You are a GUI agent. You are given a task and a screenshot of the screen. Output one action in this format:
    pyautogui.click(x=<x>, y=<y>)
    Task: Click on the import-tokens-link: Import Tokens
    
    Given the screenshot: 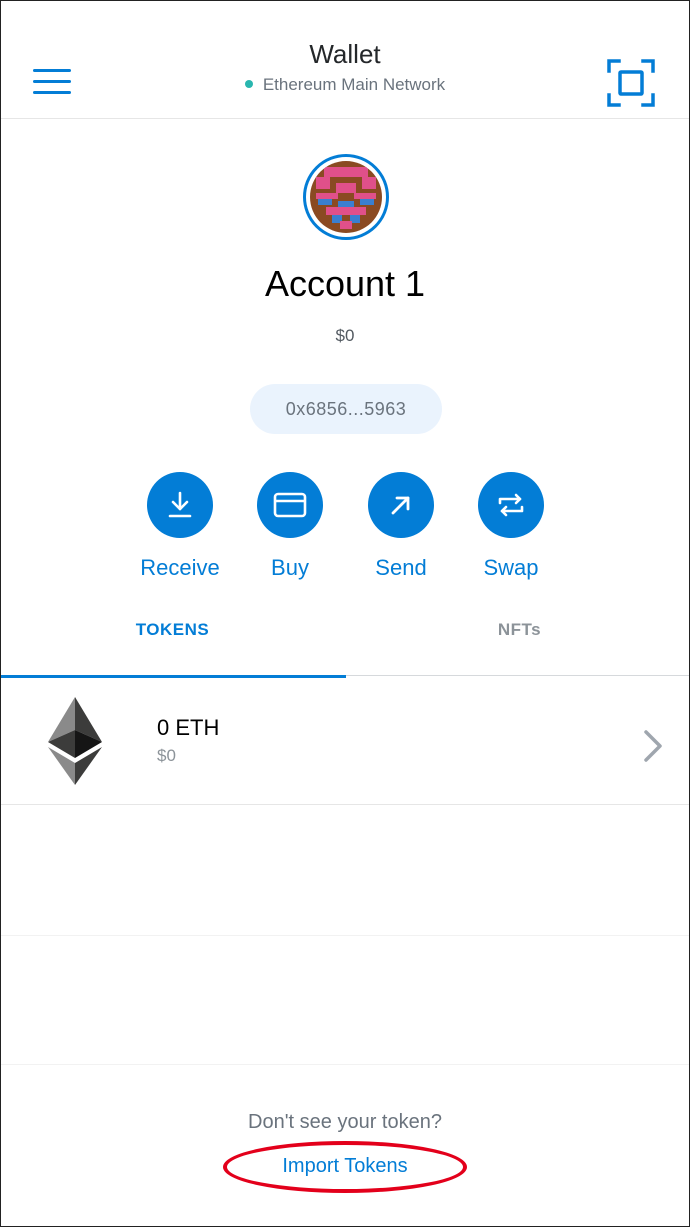 What is the action you would take?
    pyautogui.click(x=345, y=1167)
    